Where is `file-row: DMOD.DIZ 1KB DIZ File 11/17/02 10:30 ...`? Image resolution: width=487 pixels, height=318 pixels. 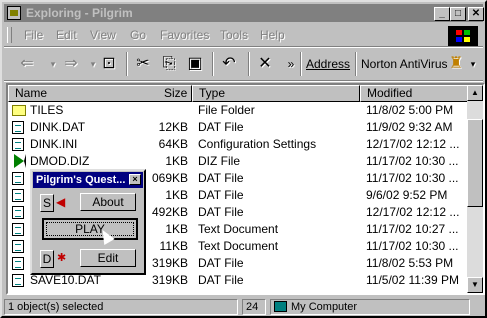 file-row: DMOD.DIZ 1KB DIZ File 11/17/02 10:30 ... is located at coordinates (238, 161).